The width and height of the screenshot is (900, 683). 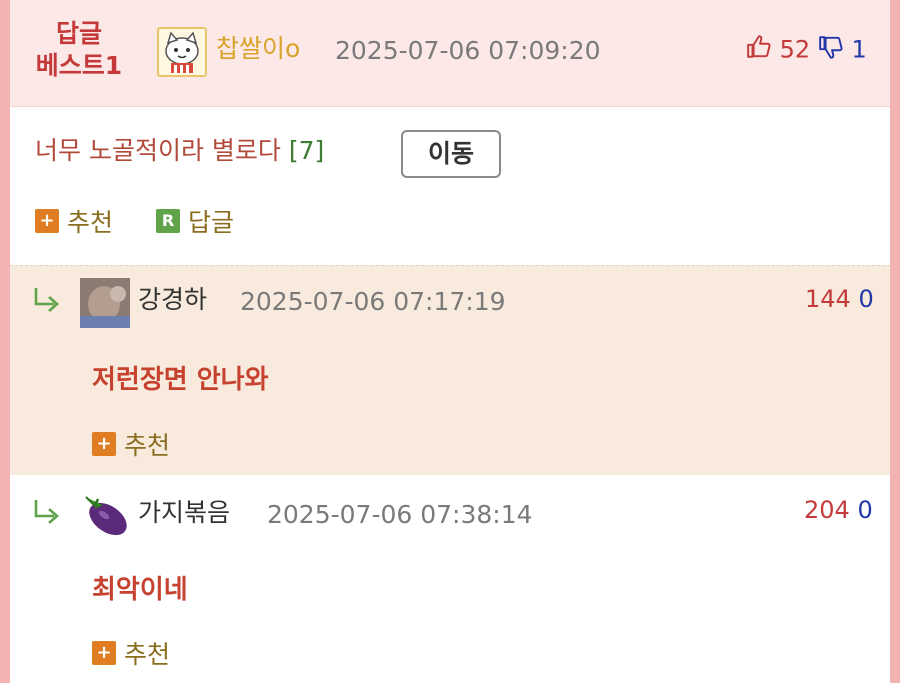 I want to click on reply-button: R 답글, so click(x=195, y=221).